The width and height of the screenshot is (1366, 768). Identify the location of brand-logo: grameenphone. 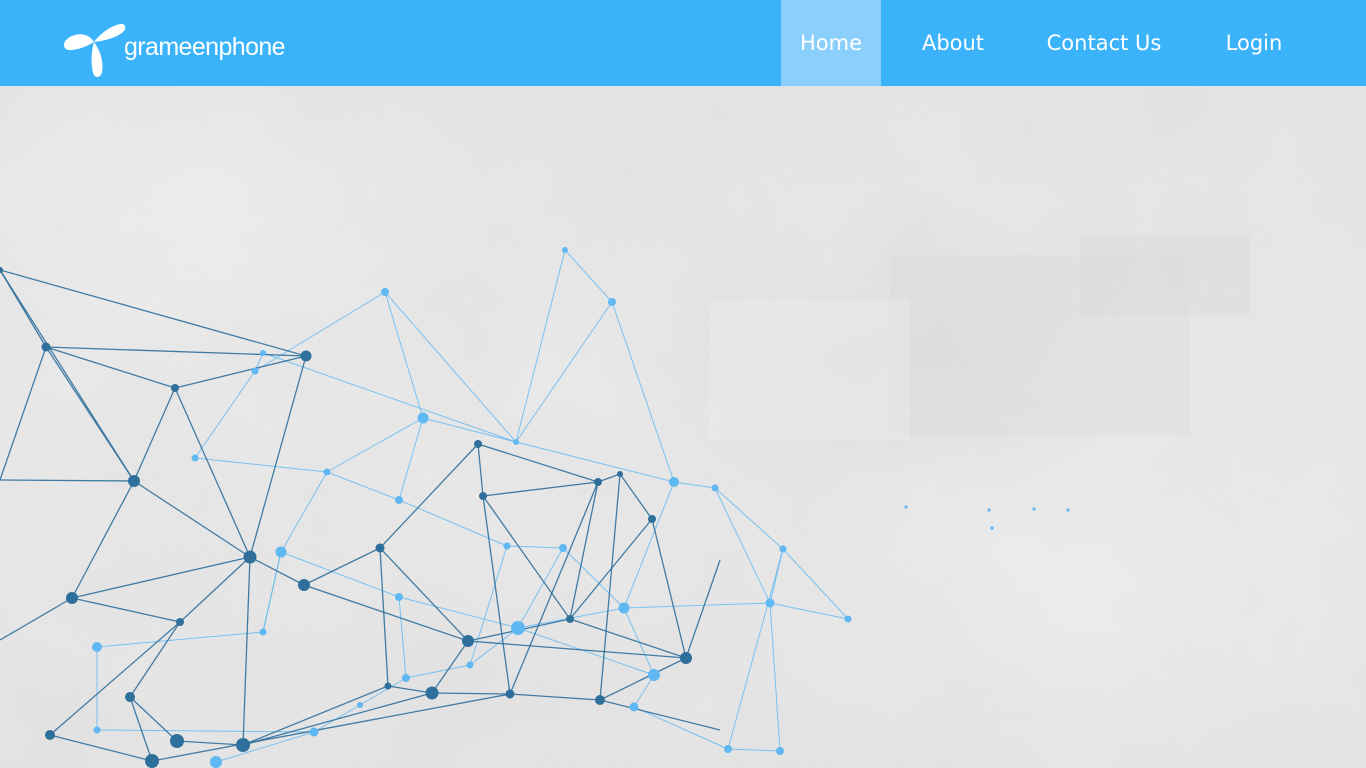
(173, 49).